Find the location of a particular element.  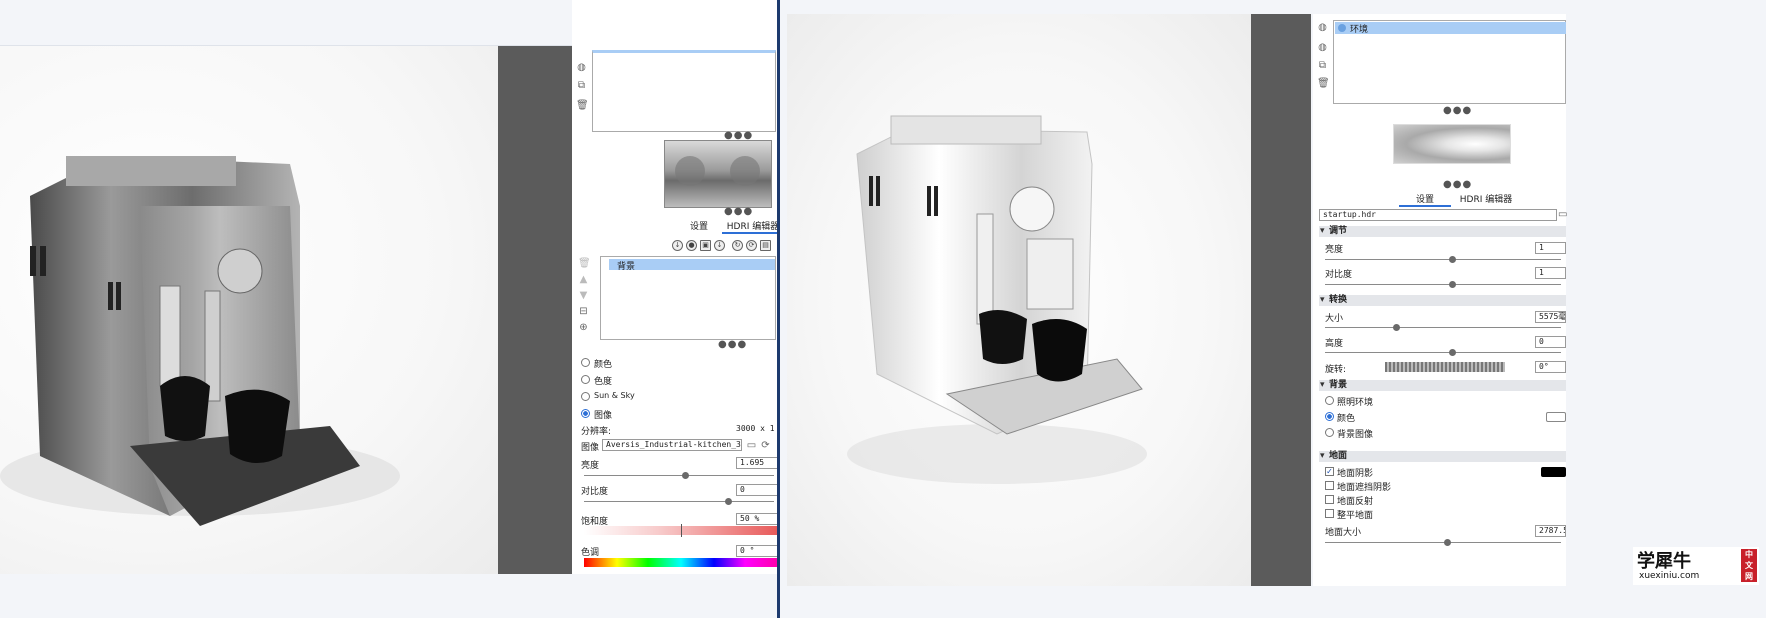

radio-bg-image is located at coordinates (1329, 432).